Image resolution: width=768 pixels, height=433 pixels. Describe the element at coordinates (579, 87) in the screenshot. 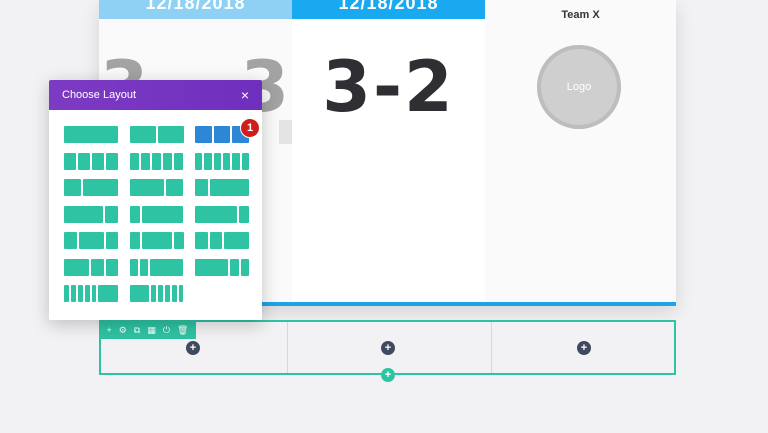

I see `team-logo: Logo` at that location.